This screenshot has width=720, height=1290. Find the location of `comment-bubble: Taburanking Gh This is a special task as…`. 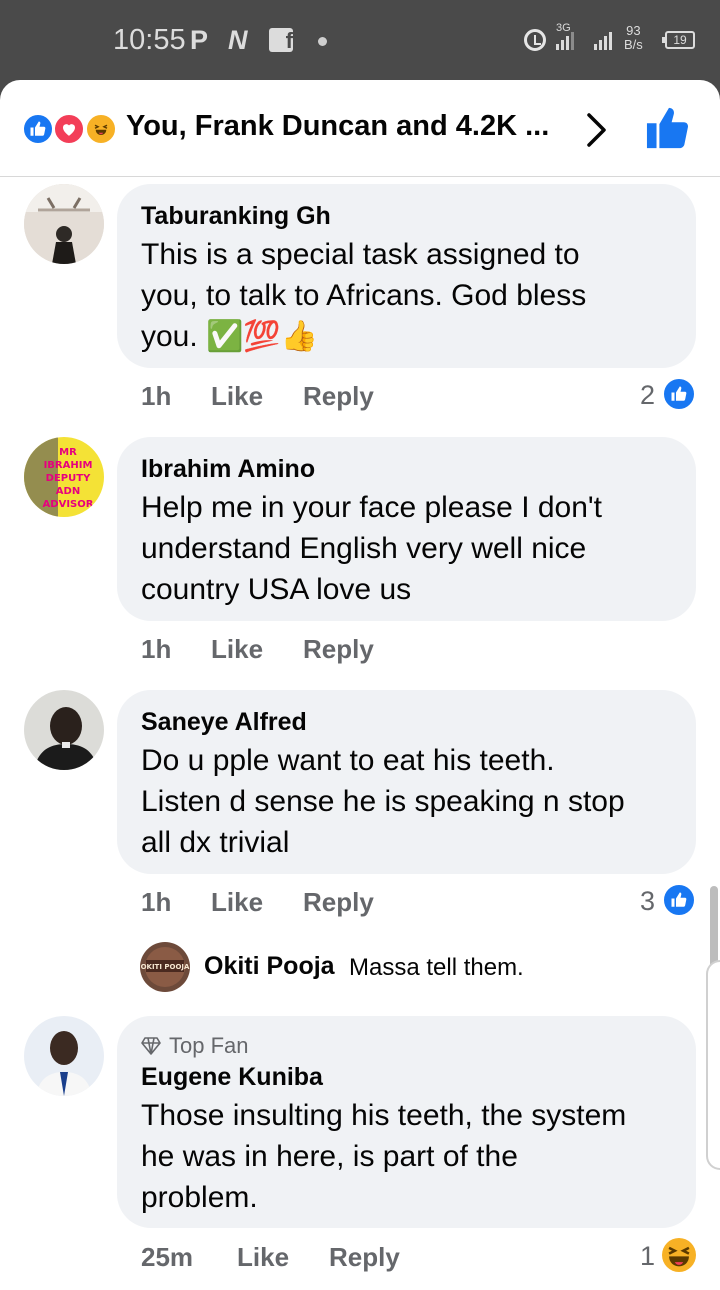

comment-bubble: Taburanking Gh This is a special task as… is located at coordinates (406, 276).